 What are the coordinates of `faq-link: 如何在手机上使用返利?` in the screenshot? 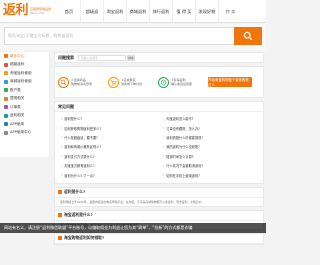 It's located at (210, 174).